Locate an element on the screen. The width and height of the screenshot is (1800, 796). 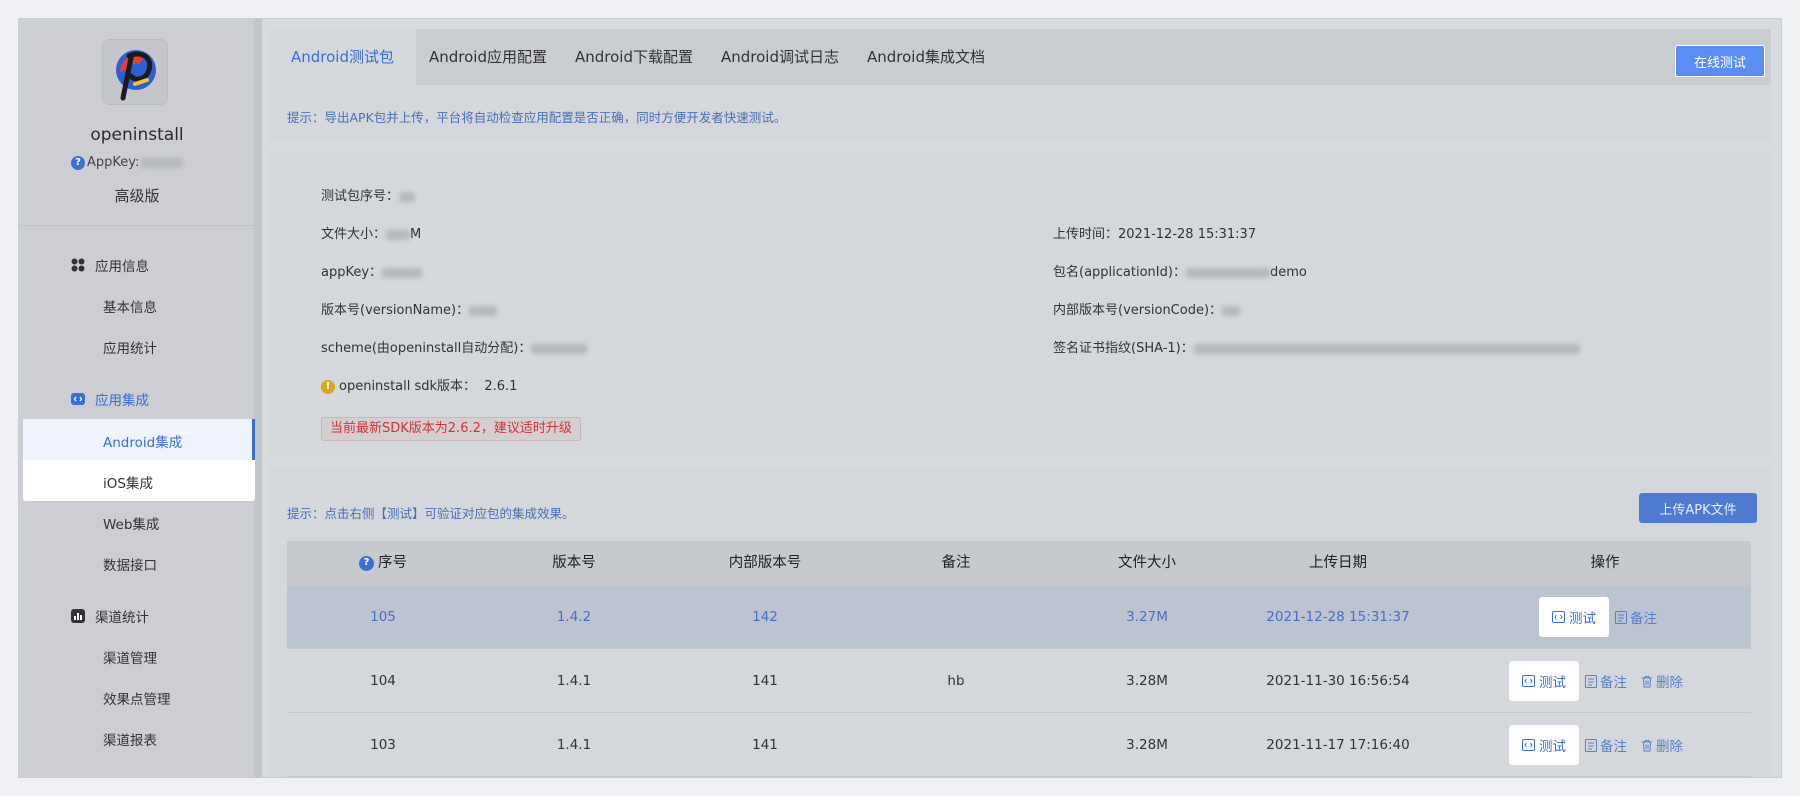
tab-android-test-package: Android测试包 is located at coordinates (342, 57).